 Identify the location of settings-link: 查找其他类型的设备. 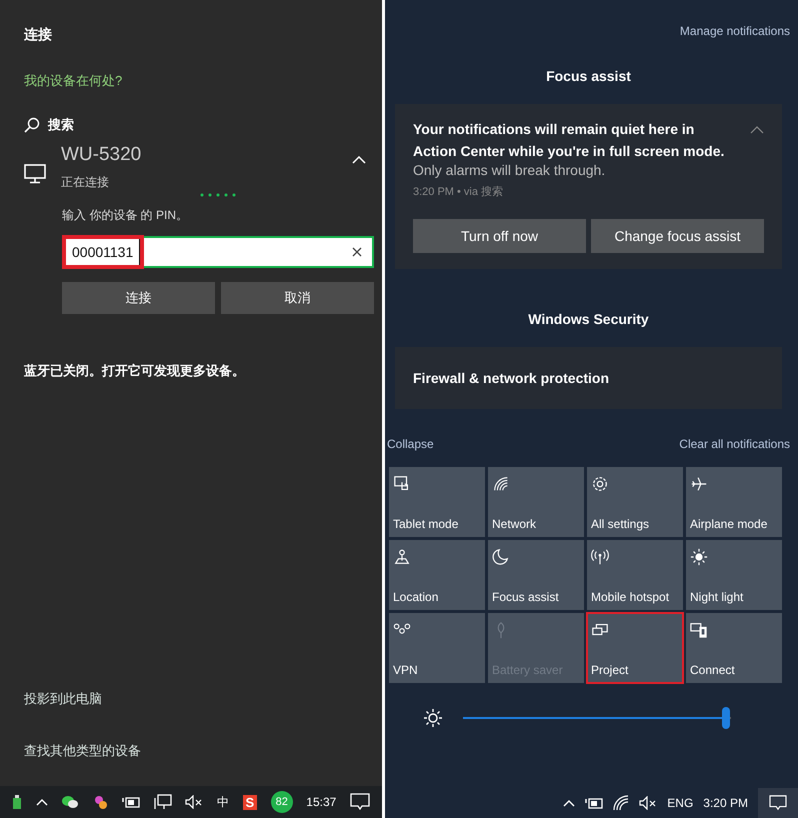
(82, 751).